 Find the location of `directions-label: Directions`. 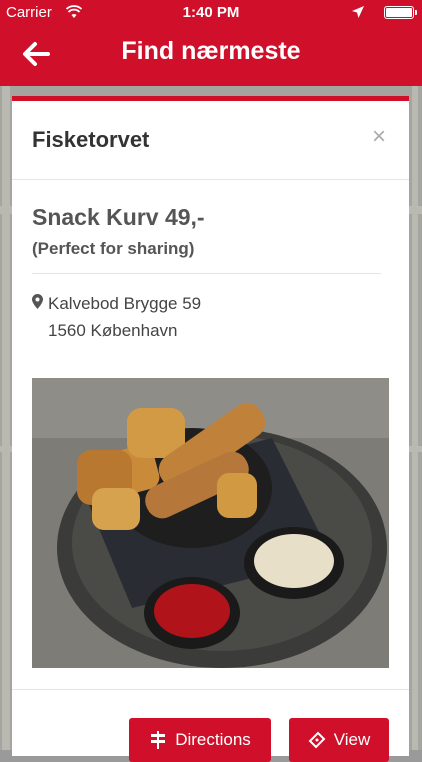

directions-label: Directions is located at coordinates (213, 739).